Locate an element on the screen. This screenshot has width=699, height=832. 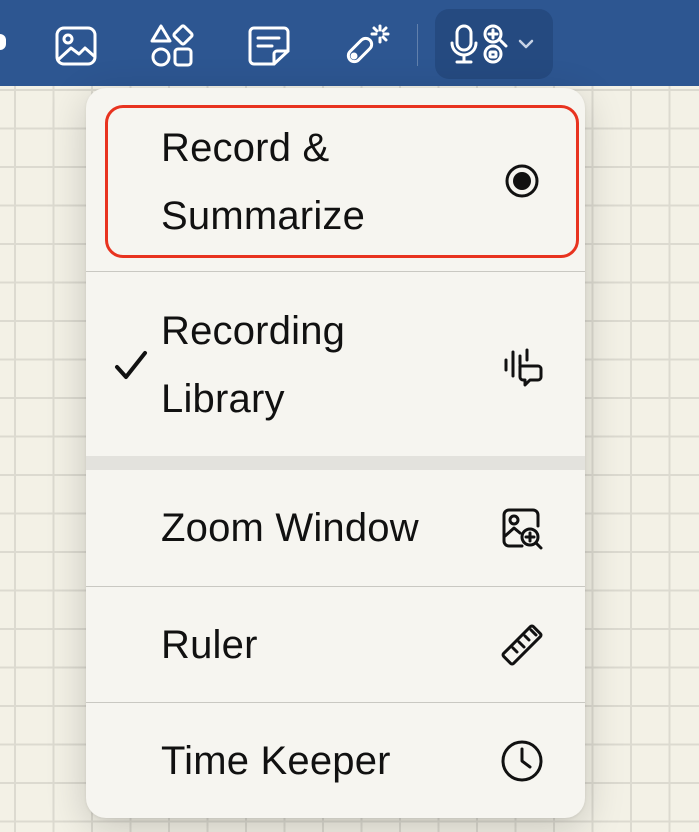
menu-item-zoom-window: Zoom Window is located at coordinates (335, 528).